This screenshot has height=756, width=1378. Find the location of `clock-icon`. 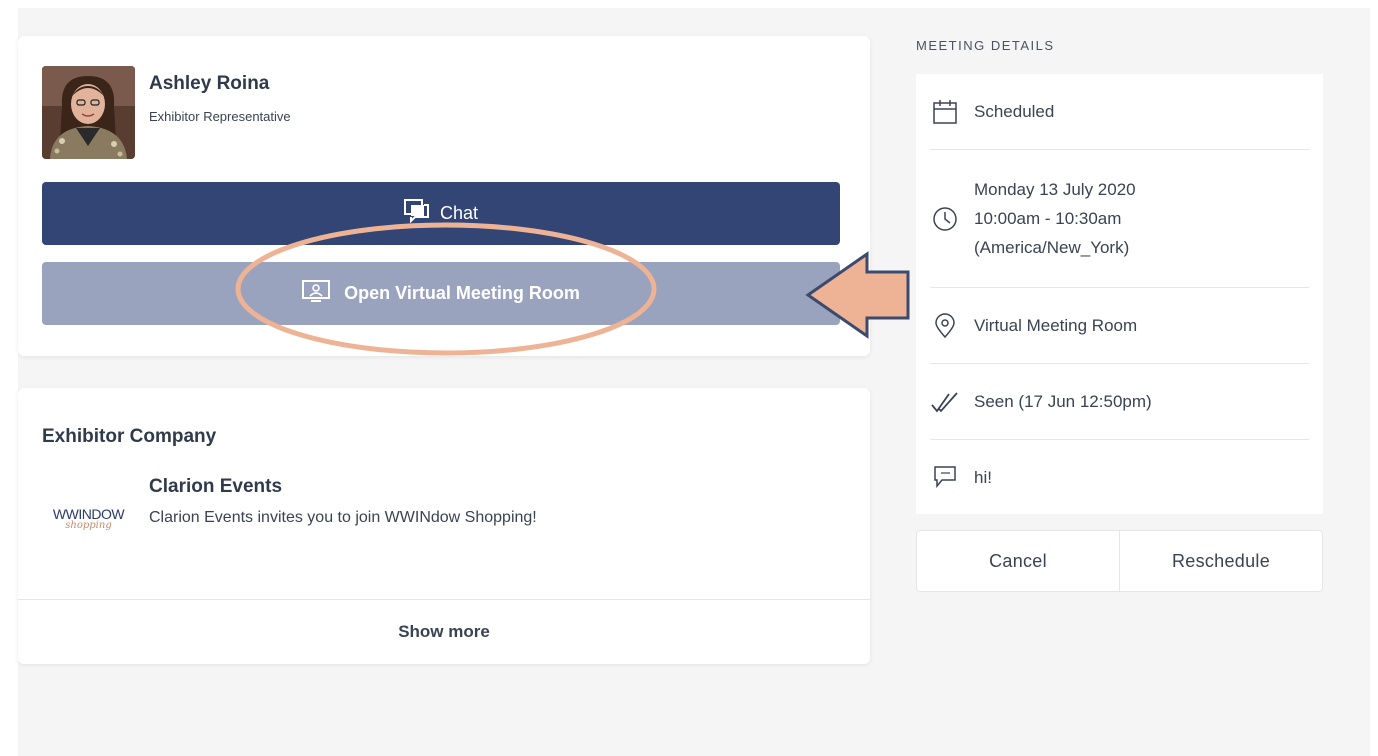

clock-icon is located at coordinates (945, 219).